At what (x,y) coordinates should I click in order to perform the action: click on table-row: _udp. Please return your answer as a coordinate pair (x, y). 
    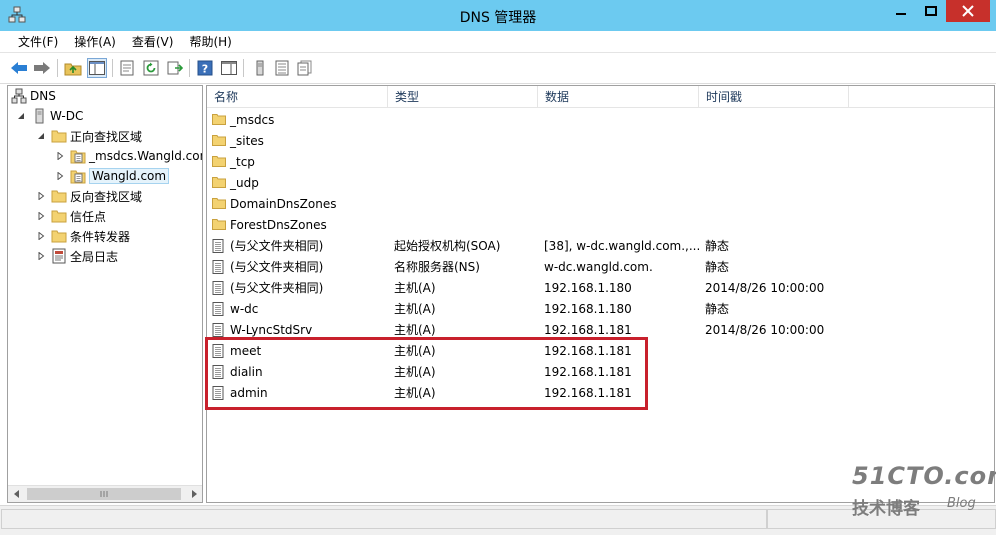
    Looking at the image, I should click on (528, 182).